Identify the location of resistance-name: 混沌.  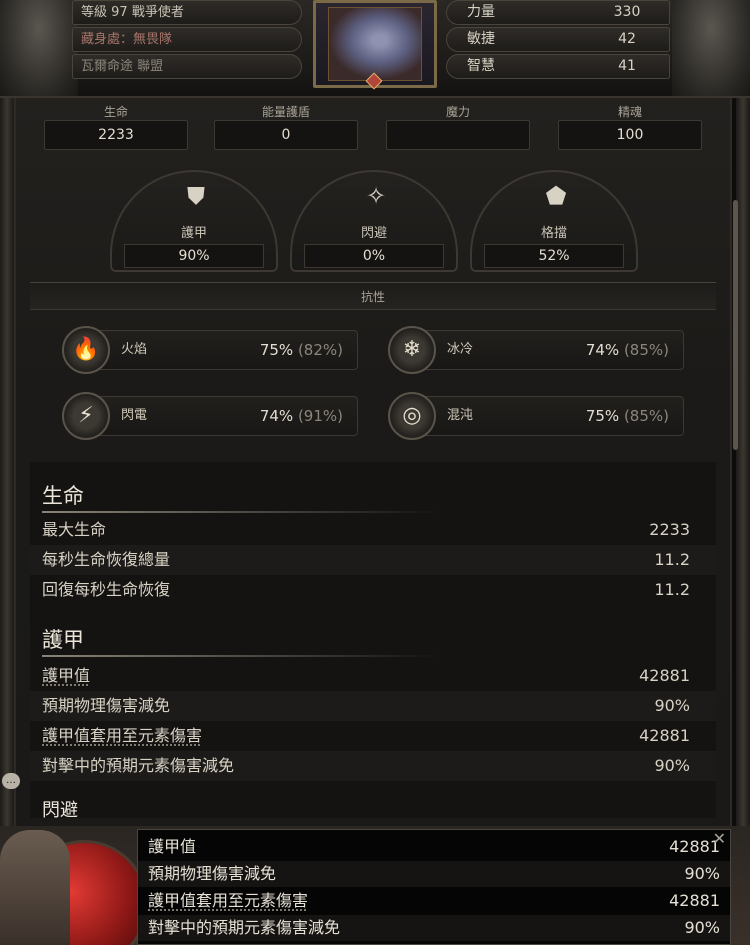
(460, 415).